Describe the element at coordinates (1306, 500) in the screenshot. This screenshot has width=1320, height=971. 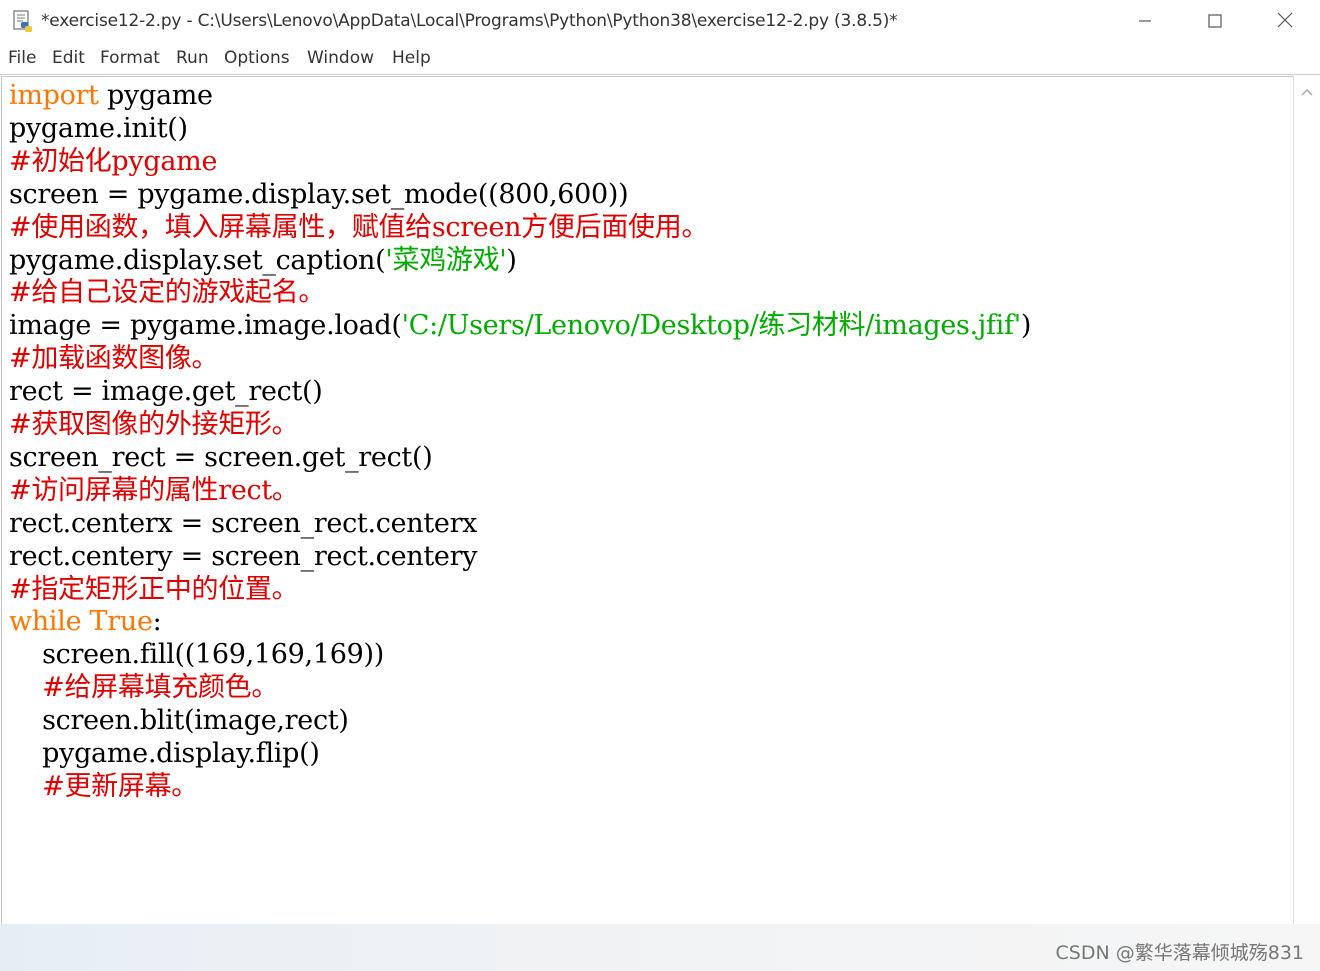
I see `vertical-scrollbar` at that location.